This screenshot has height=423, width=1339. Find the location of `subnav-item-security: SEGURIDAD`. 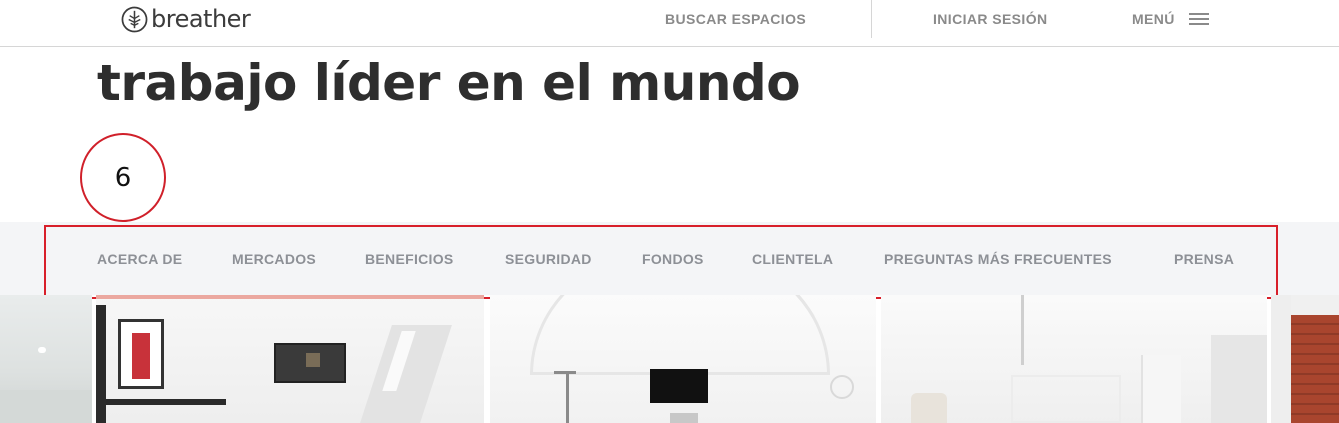

subnav-item-security: SEGURIDAD is located at coordinates (548, 259).